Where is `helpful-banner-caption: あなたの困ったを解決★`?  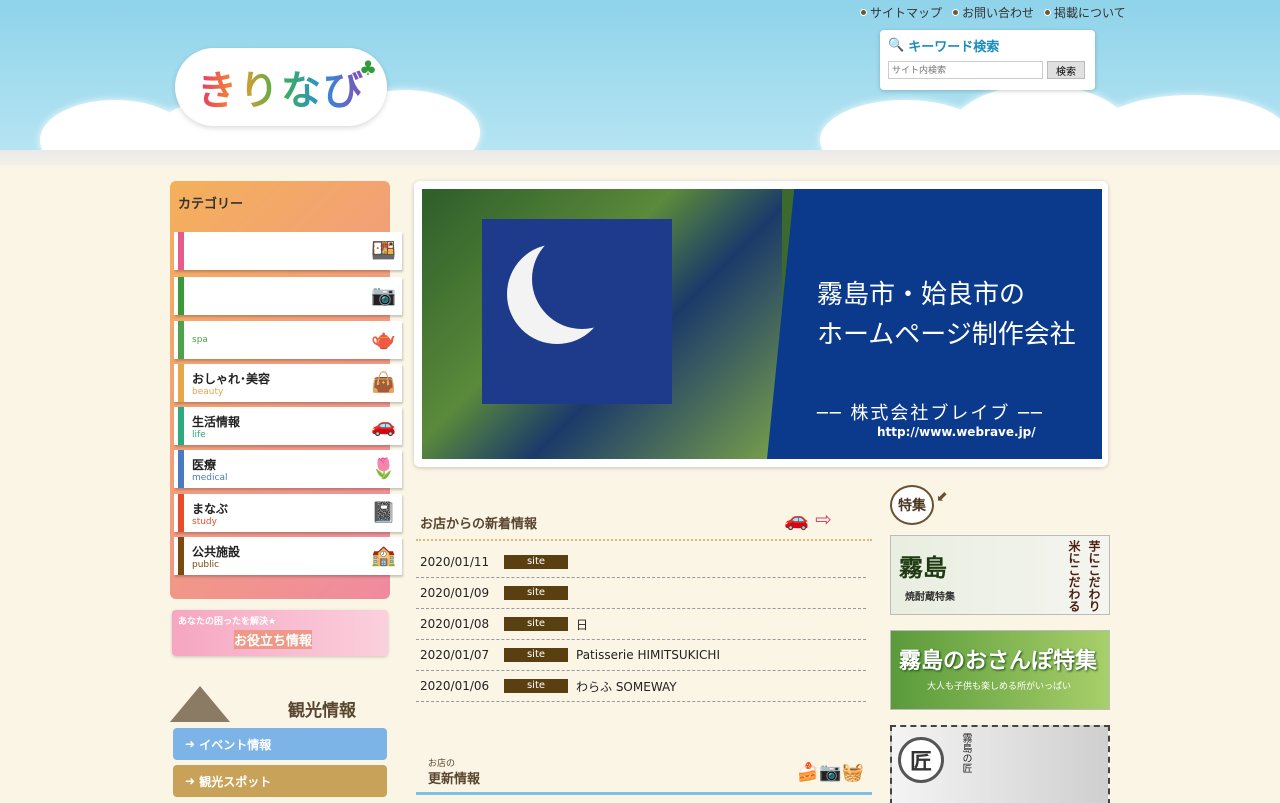 helpful-banner-caption: あなたの困ったを解決★ is located at coordinates (227, 622).